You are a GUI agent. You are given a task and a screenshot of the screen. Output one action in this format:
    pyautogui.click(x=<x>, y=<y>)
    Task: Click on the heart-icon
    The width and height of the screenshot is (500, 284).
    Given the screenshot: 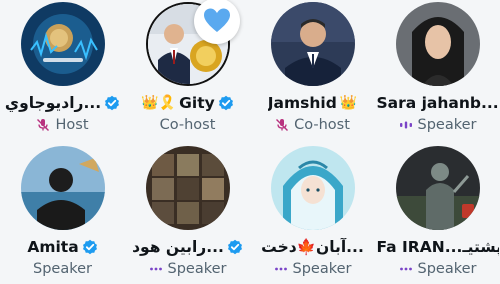 What is the action you would take?
    pyautogui.click(x=216, y=20)
    